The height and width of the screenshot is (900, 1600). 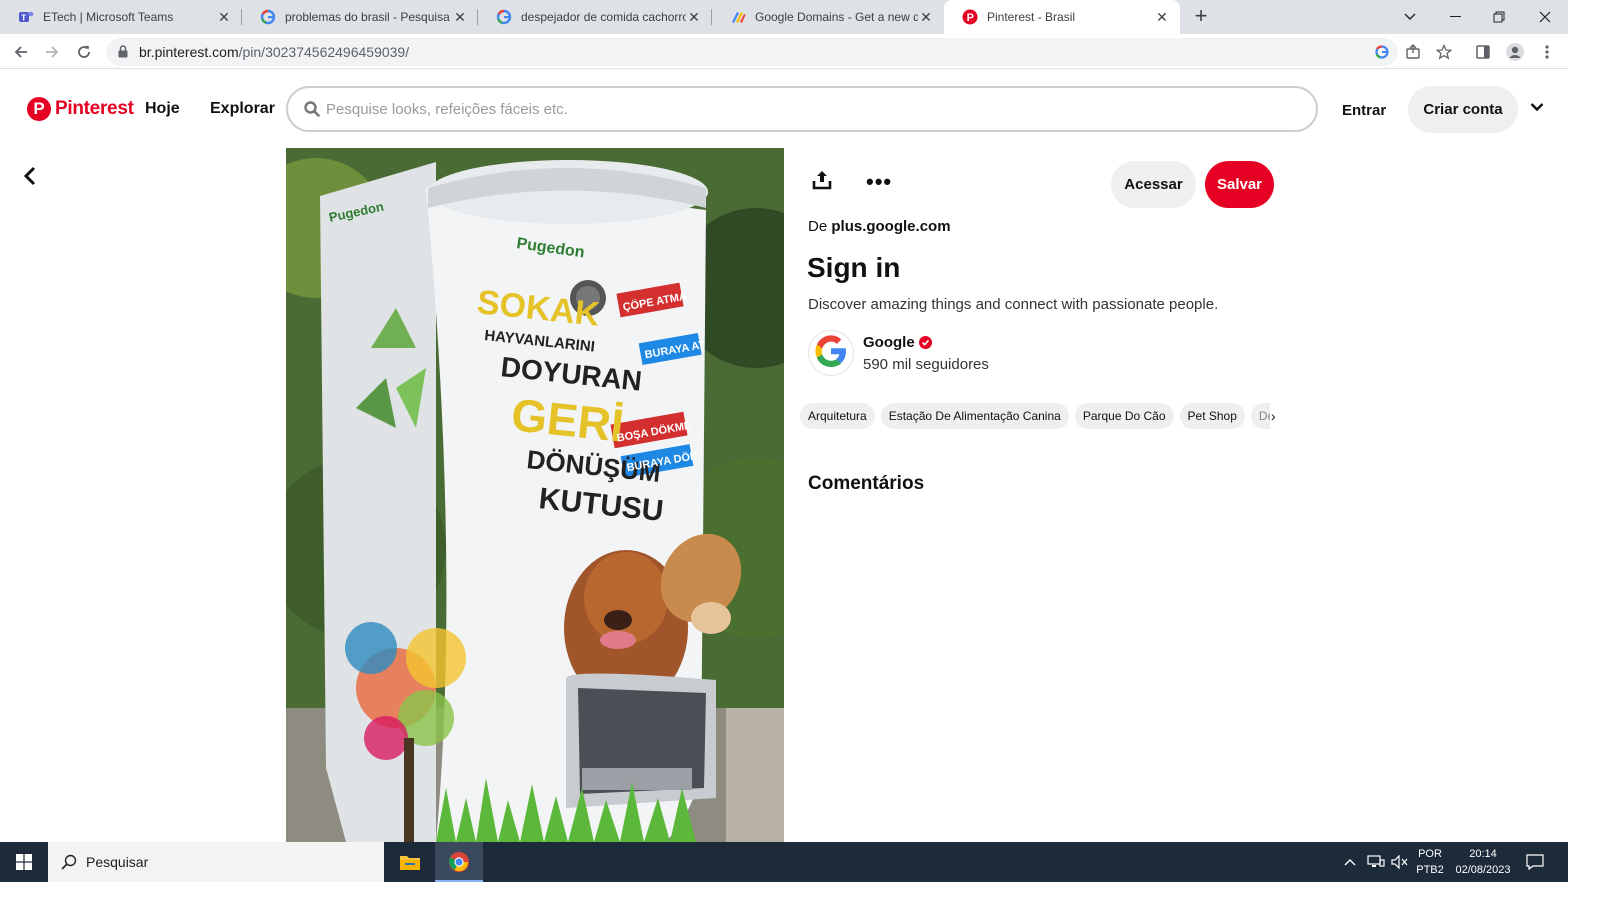 What do you see at coordinates (926, 364) in the screenshot?
I see `creator-followers: 590 mil seguidores` at bounding box center [926, 364].